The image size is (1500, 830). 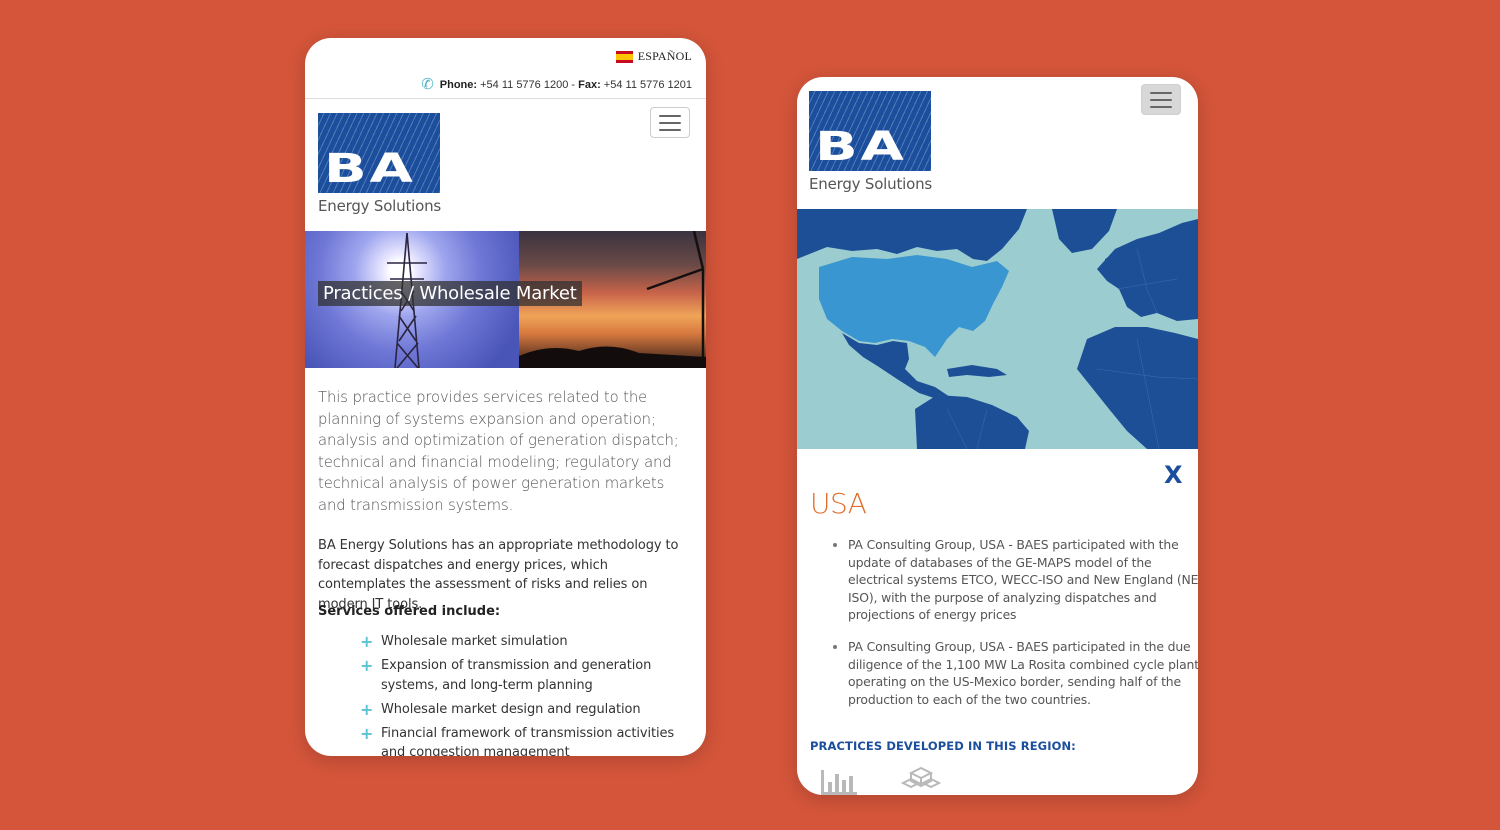 What do you see at coordinates (464, 641) in the screenshot?
I see `list-item: + Wholesale market simulation` at bounding box center [464, 641].